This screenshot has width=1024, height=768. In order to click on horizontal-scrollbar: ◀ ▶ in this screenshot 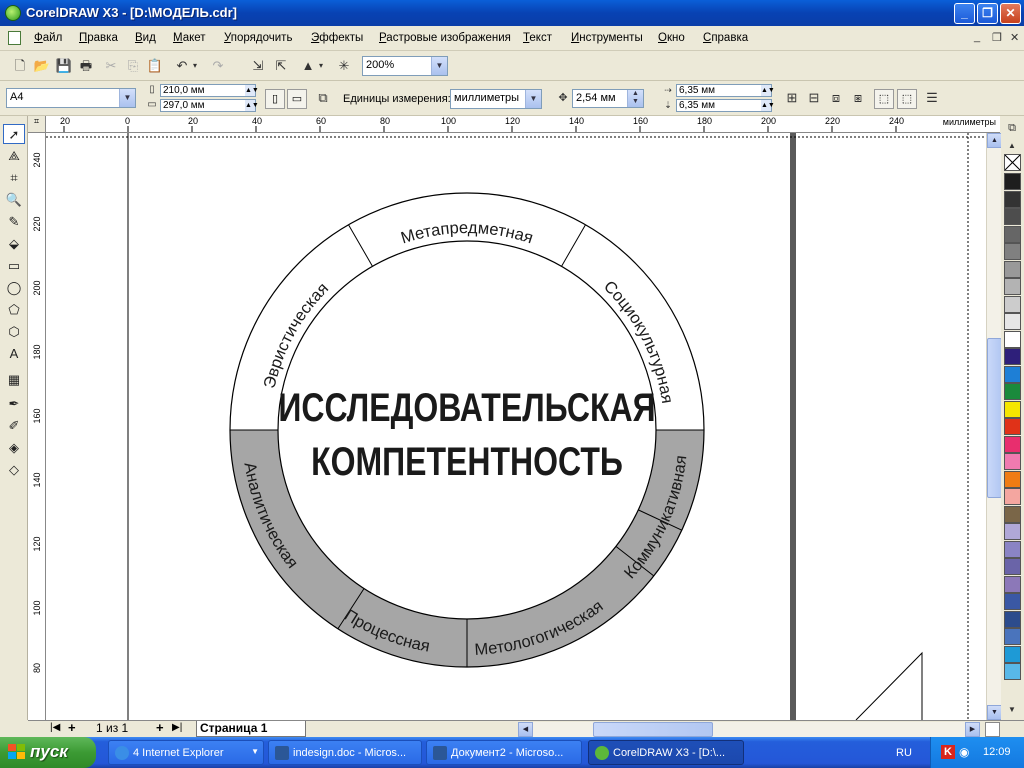, I will do `click(749, 729)`.